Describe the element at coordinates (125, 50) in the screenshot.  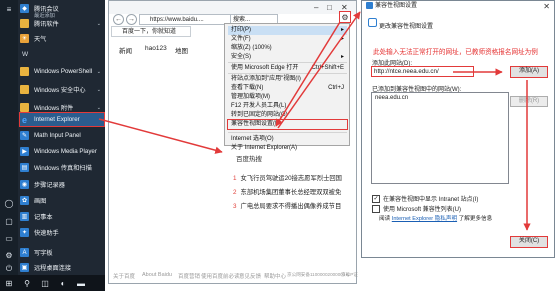
I see `nav-link-news: 新闻` at that location.